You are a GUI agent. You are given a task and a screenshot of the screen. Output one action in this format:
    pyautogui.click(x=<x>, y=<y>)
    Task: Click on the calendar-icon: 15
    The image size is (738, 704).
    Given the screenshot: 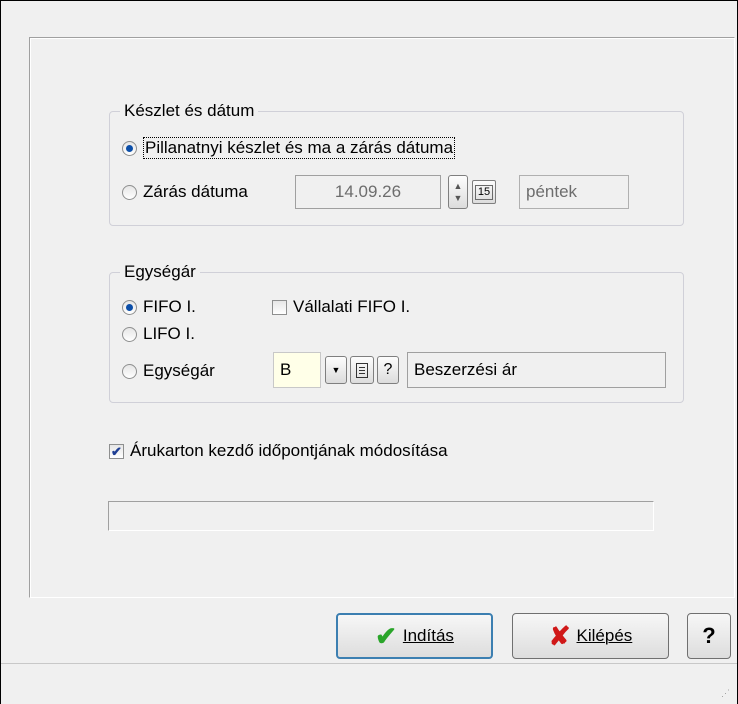 What is the action you would take?
    pyautogui.click(x=484, y=192)
    